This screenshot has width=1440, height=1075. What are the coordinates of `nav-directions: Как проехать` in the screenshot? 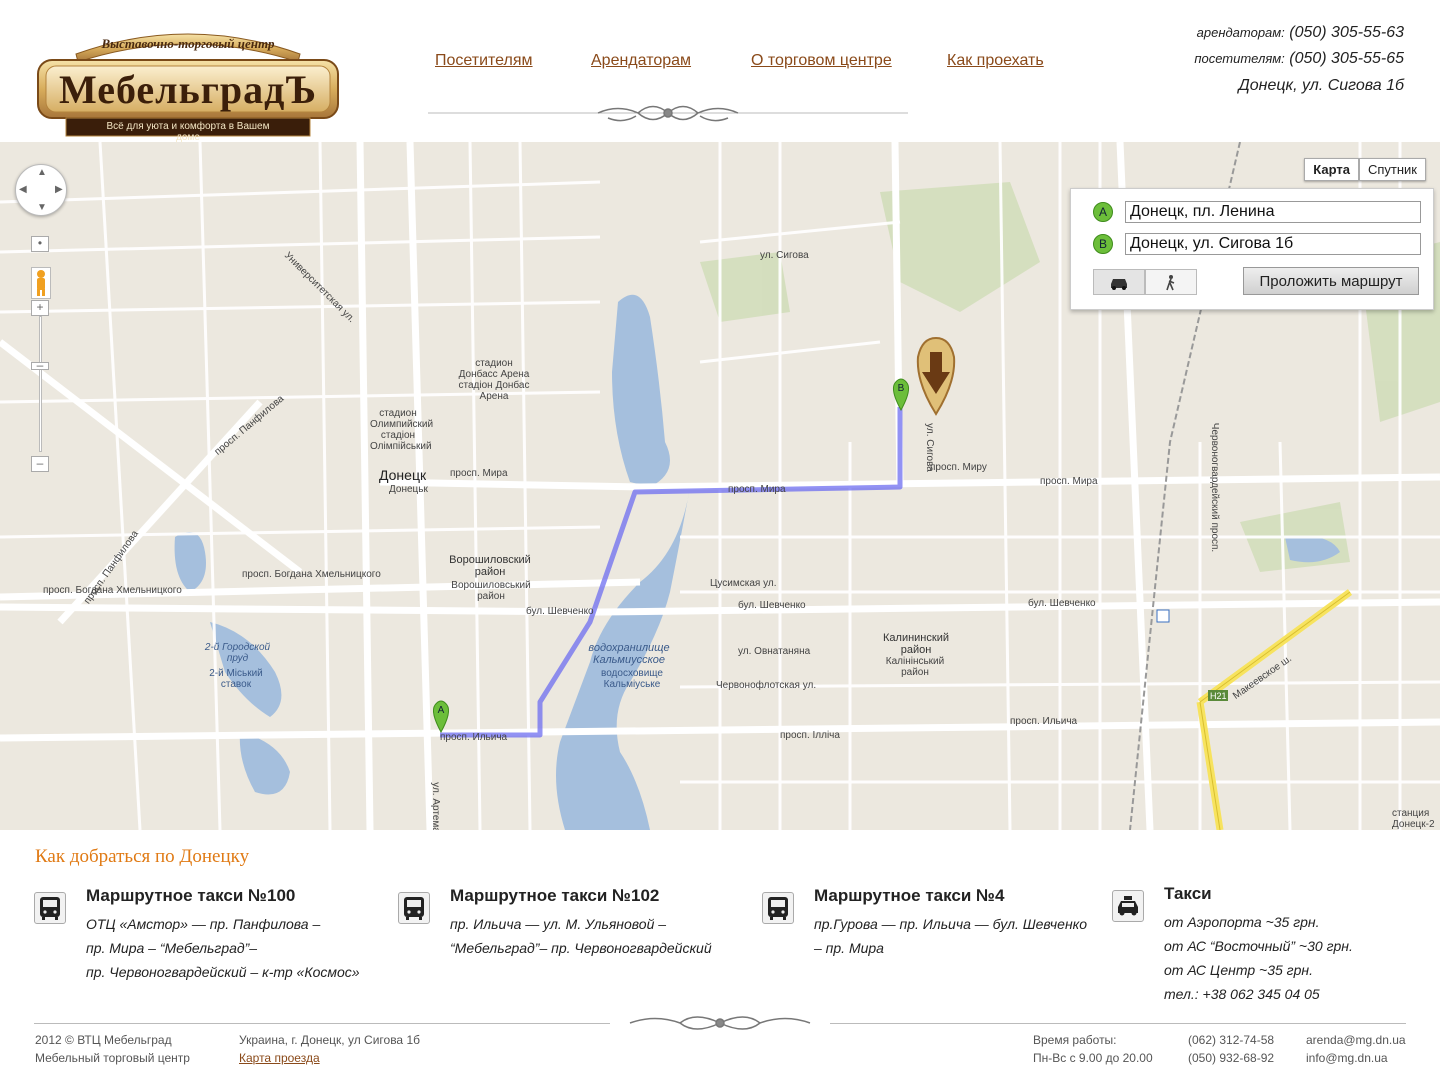 It's located at (995, 61).